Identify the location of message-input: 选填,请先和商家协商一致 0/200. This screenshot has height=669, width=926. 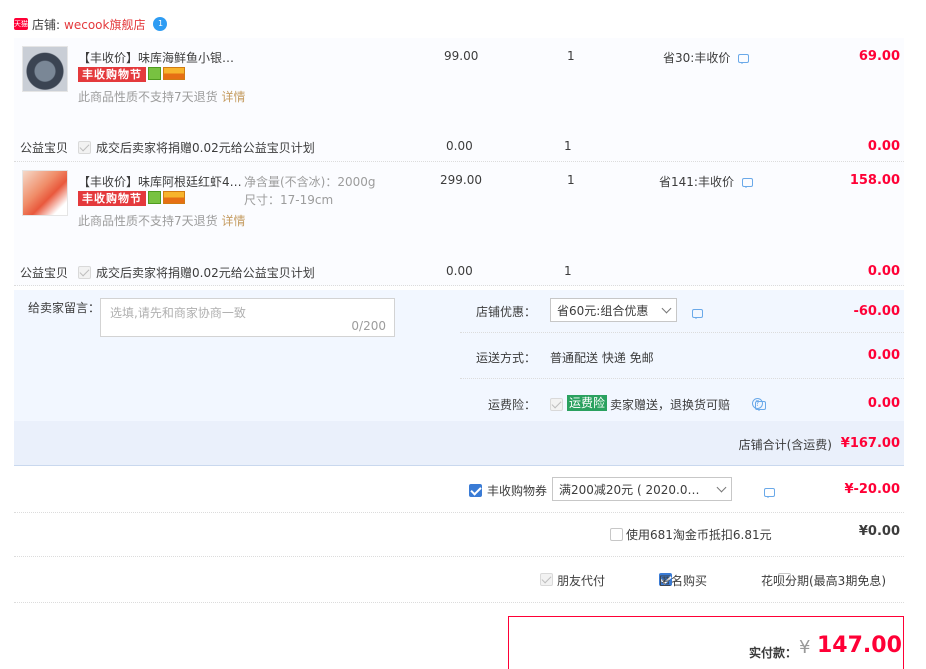
(247, 317).